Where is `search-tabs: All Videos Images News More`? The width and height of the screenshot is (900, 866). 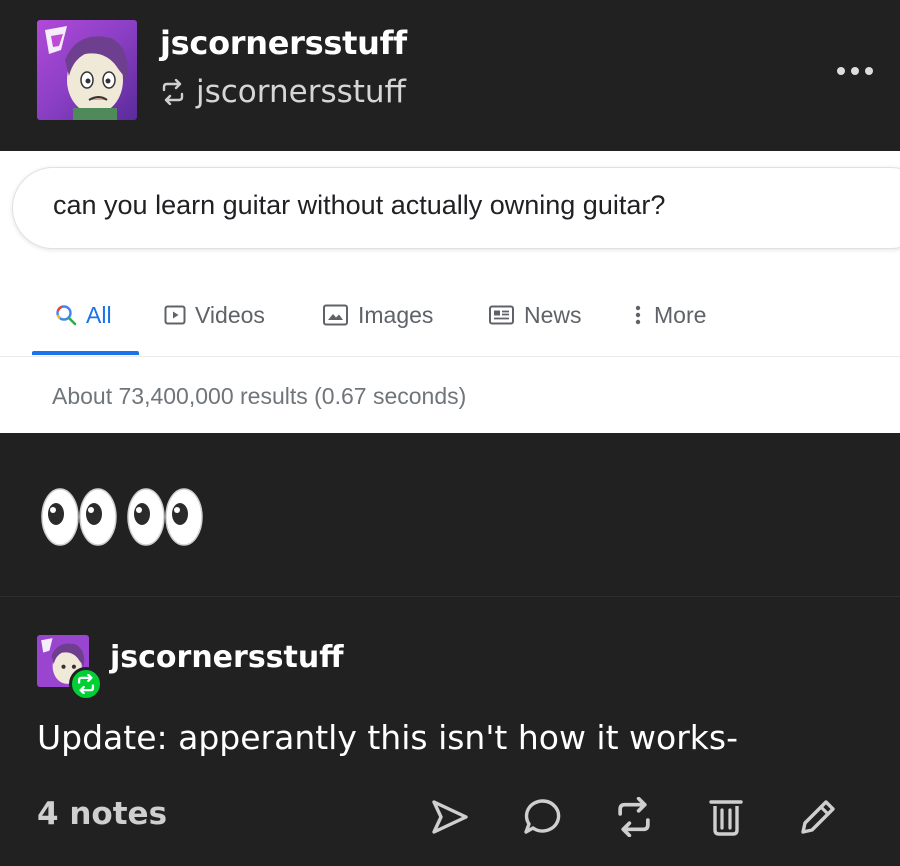 search-tabs: All Videos Images News More is located at coordinates (450, 323).